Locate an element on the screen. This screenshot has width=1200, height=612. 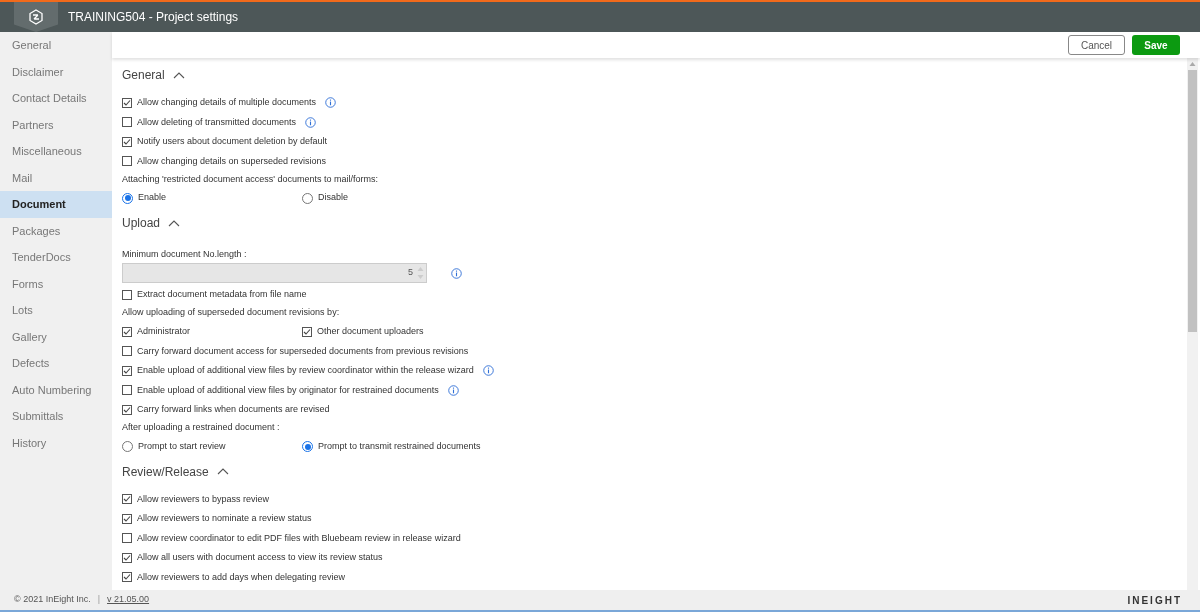
sidebar-item: Forms is located at coordinates (56, 283).